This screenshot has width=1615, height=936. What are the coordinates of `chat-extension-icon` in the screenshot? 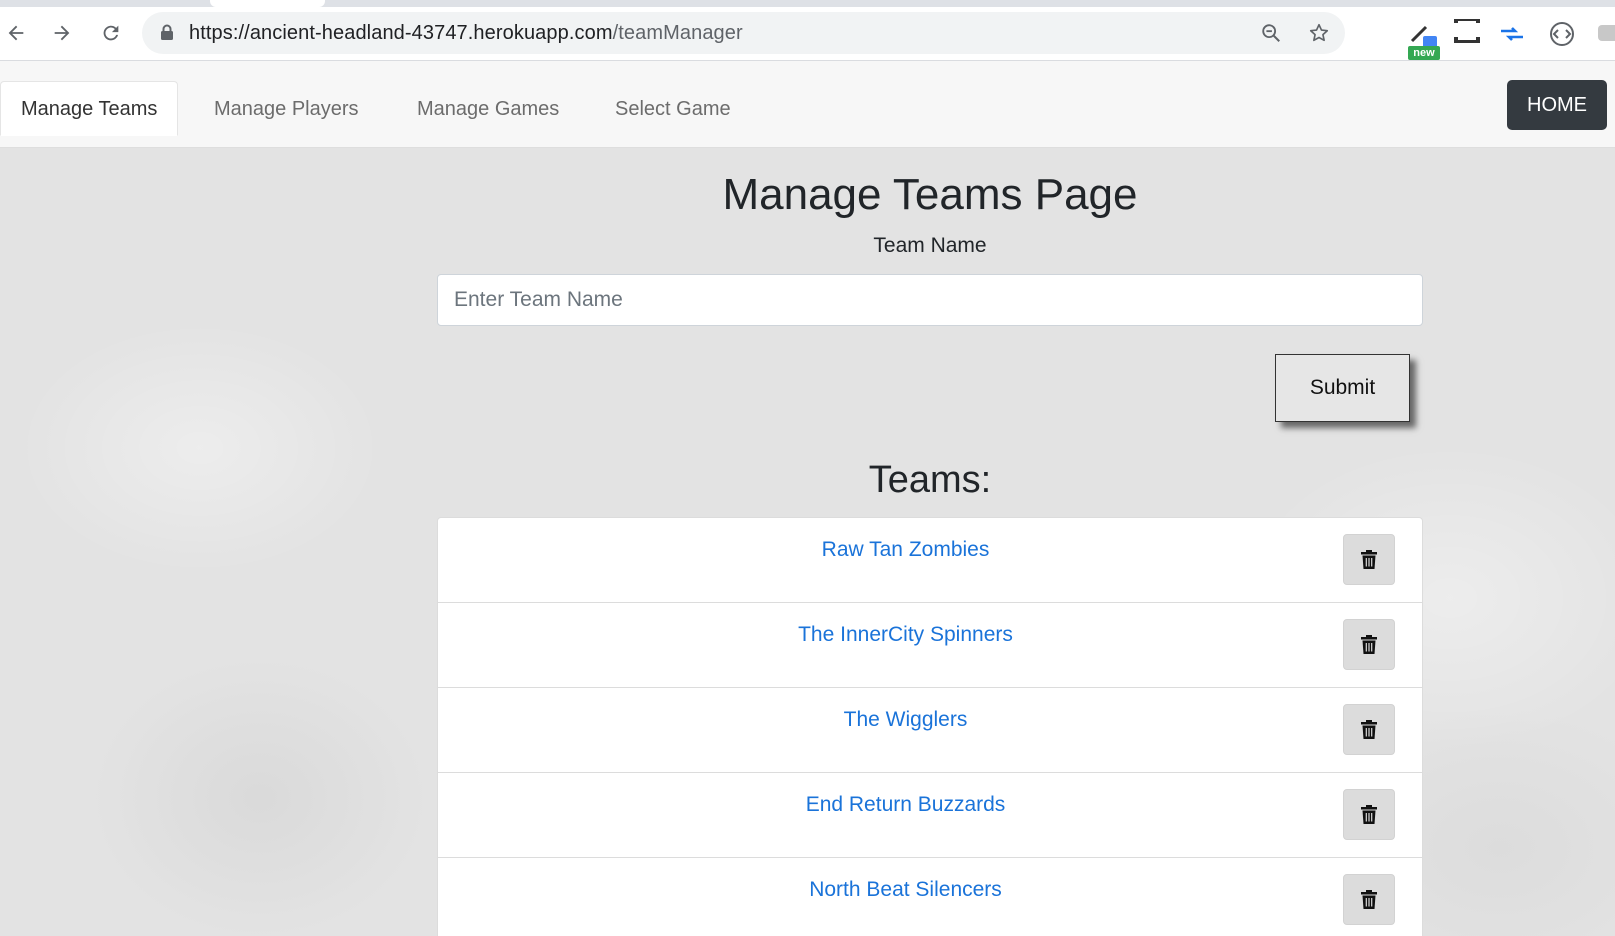 It's located at (1604, 34).